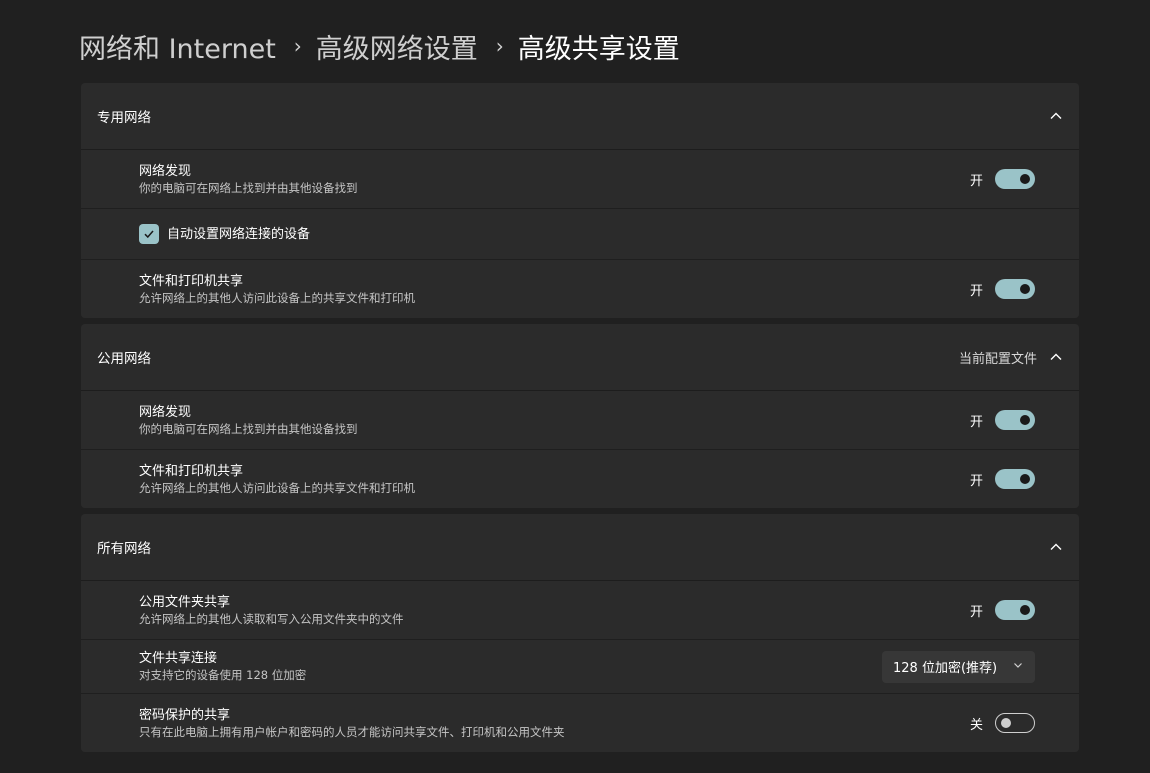 The height and width of the screenshot is (773, 1150). Describe the element at coordinates (945, 668) in the screenshot. I see `encryption-selected-value: 128 位加密(推荐)` at that location.